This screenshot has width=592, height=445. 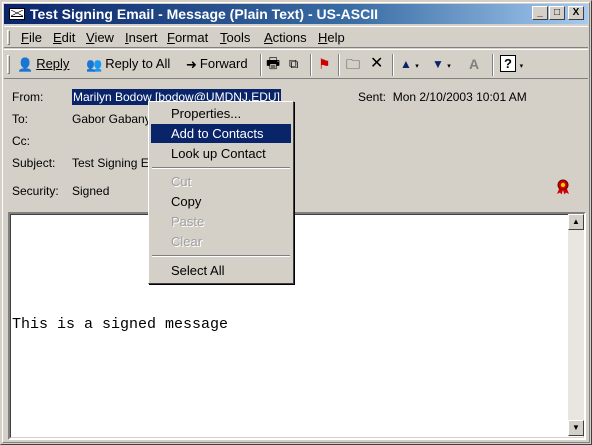 I want to click on menu-tools: Tools, so click(x=235, y=38).